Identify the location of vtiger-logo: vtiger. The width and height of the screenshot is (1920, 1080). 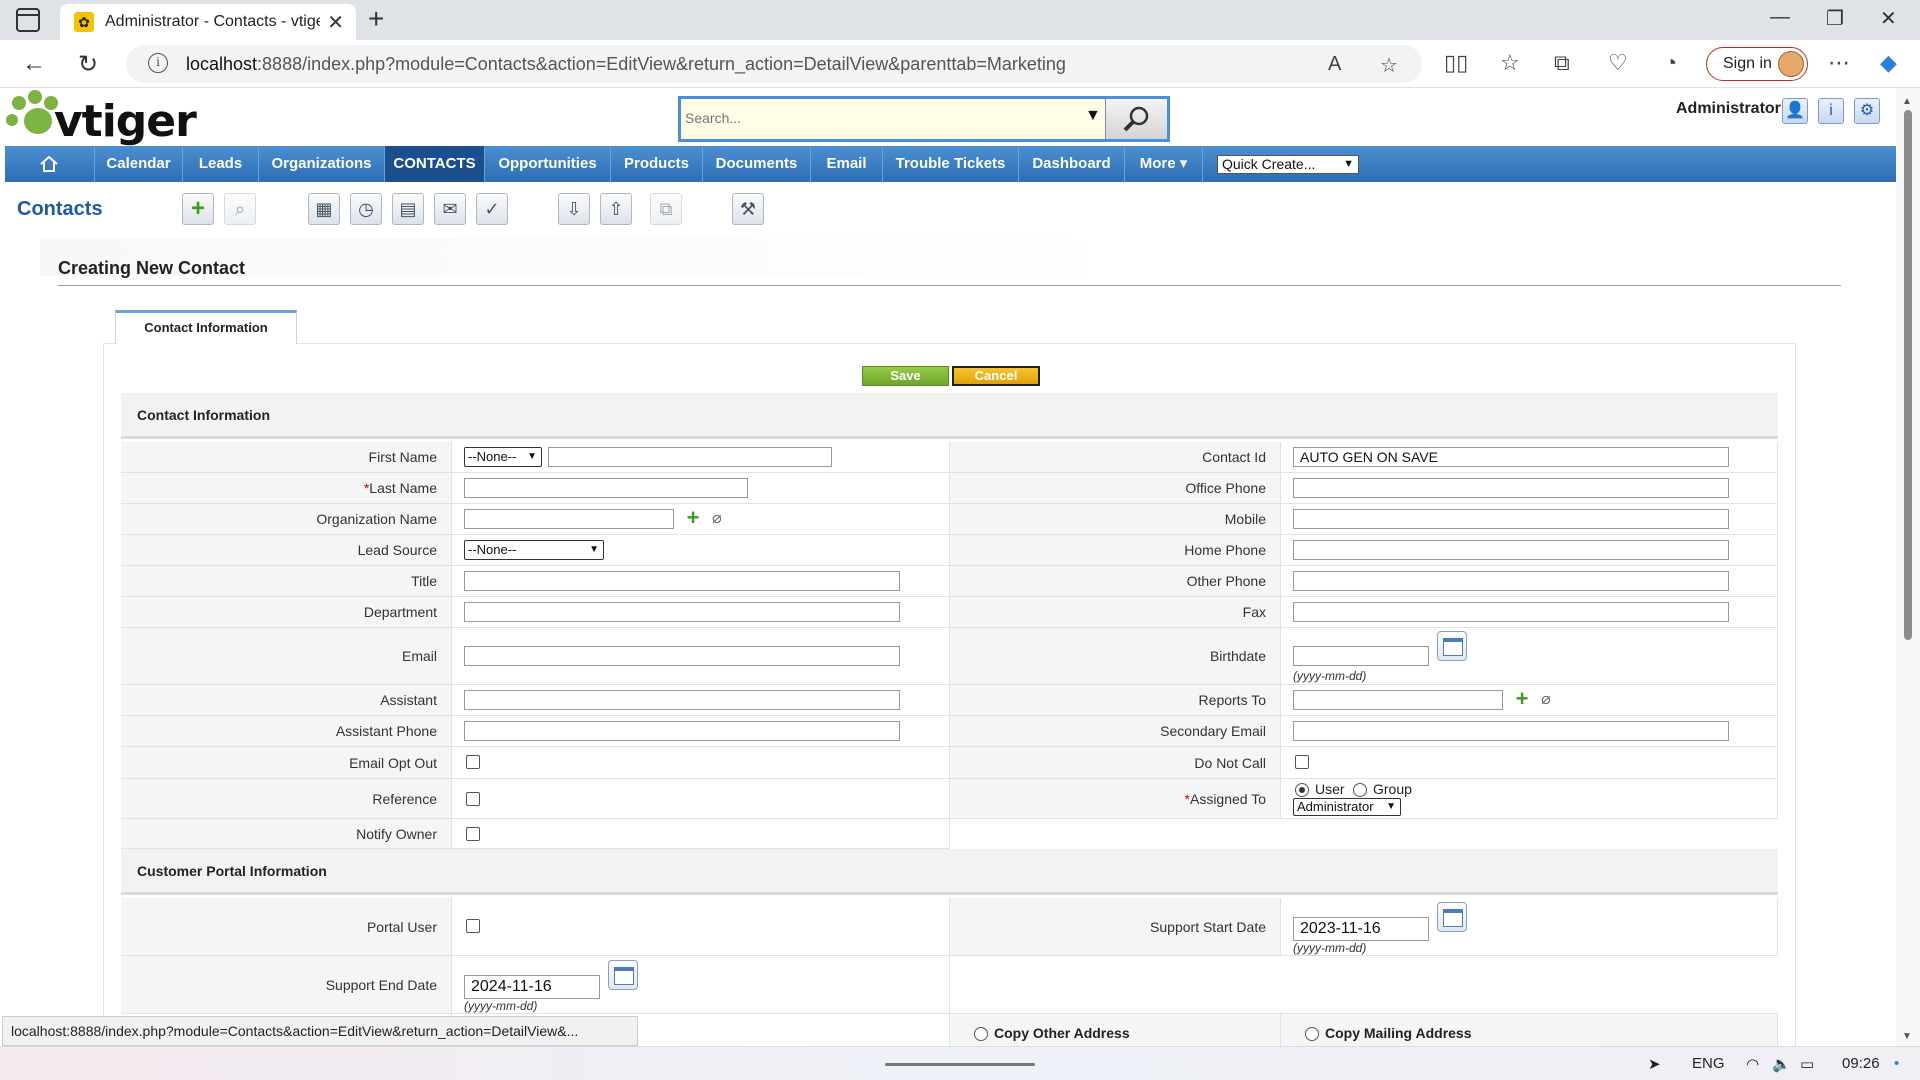
(111, 118).